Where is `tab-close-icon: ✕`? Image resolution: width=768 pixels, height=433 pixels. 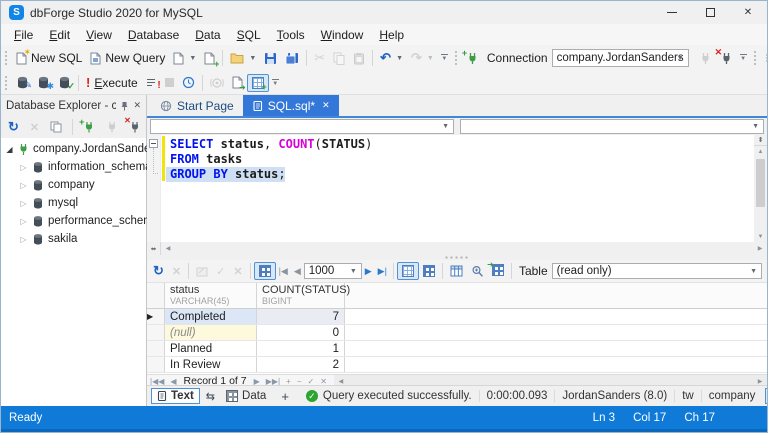 tab-close-icon: ✕ is located at coordinates (326, 105).